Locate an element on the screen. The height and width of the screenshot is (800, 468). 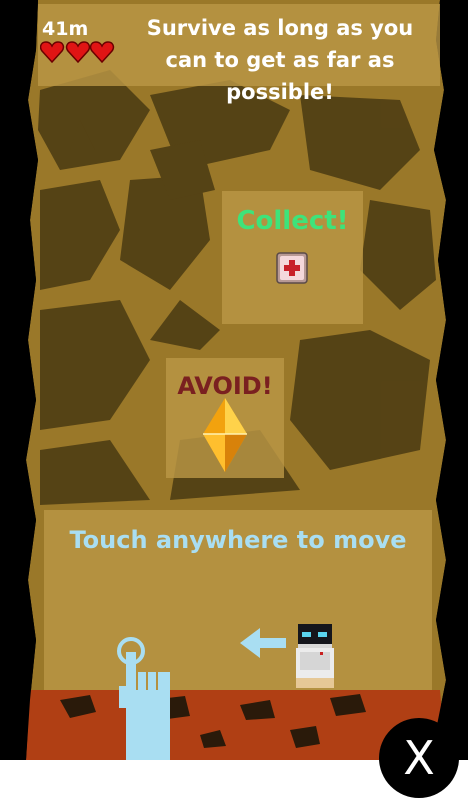
close-button: X is located at coordinates (419, 758).